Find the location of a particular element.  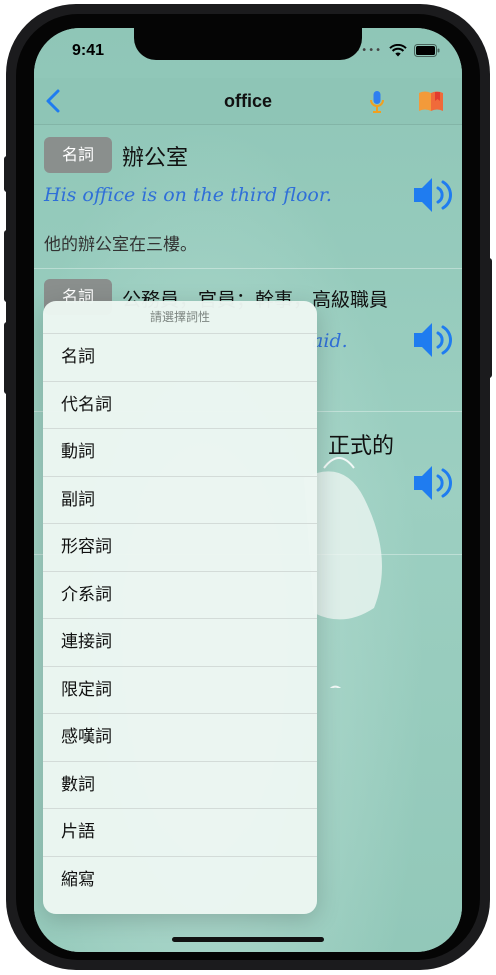

menu-item-abbreviation: 縮寫 is located at coordinates (180, 881).